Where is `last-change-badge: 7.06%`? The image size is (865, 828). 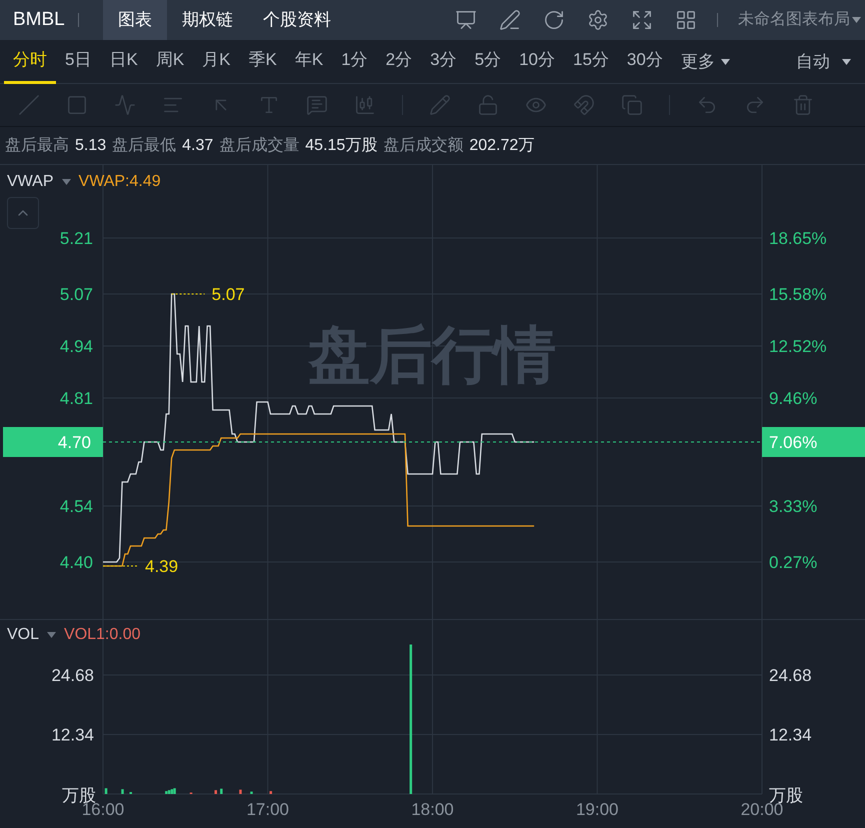
last-change-badge: 7.06% is located at coordinates (813, 442).